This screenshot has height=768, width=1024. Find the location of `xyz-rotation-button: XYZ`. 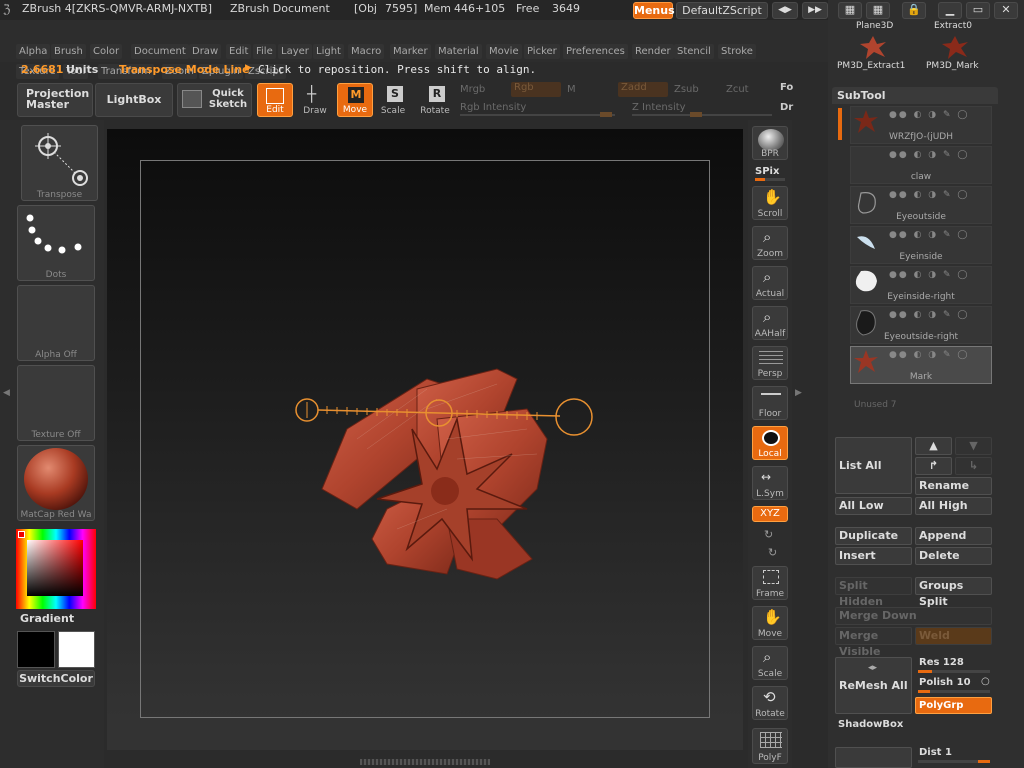

xyz-rotation-button: XYZ is located at coordinates (770, 514).